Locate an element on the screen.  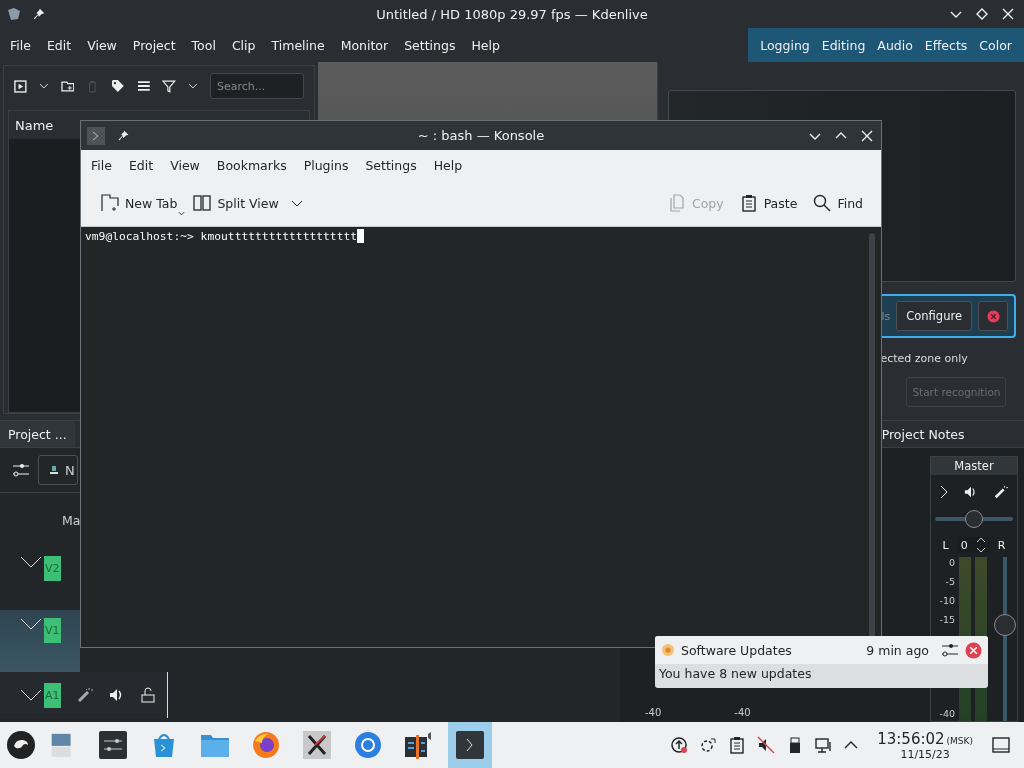
clipboard-icon is located at coordinates (737, 745).